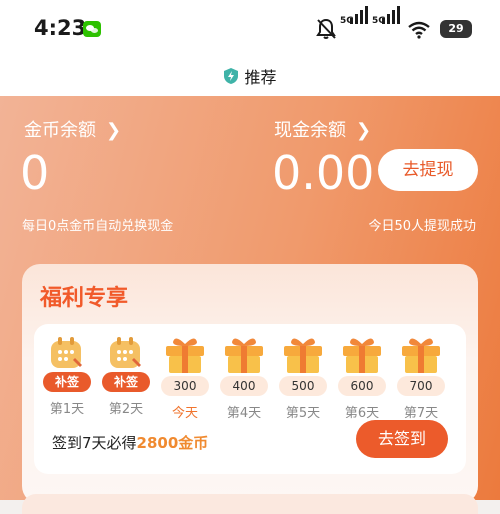  I want to click on checkin-day-2: 补签 第2天, so click(126, 376).